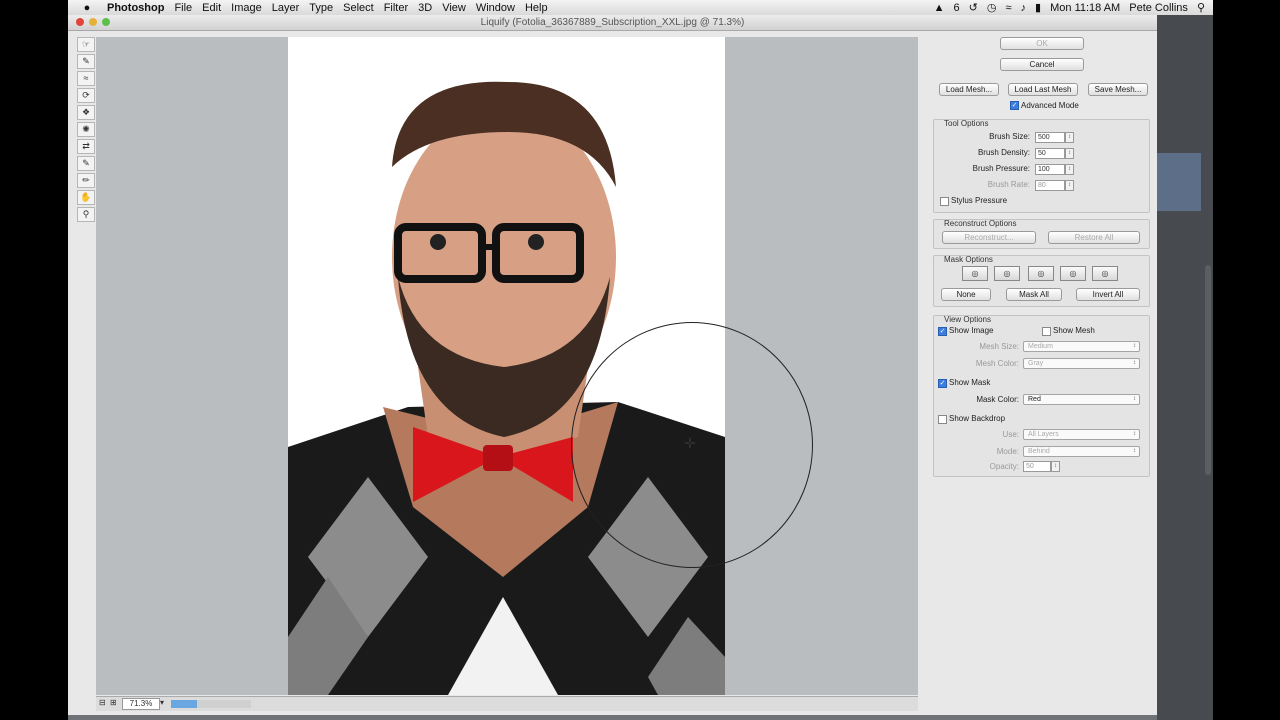 Image resolution: width=1280 pixels, height=720 pixels. I want to click on show-image-checkbox: ✓, so click(942, 331).